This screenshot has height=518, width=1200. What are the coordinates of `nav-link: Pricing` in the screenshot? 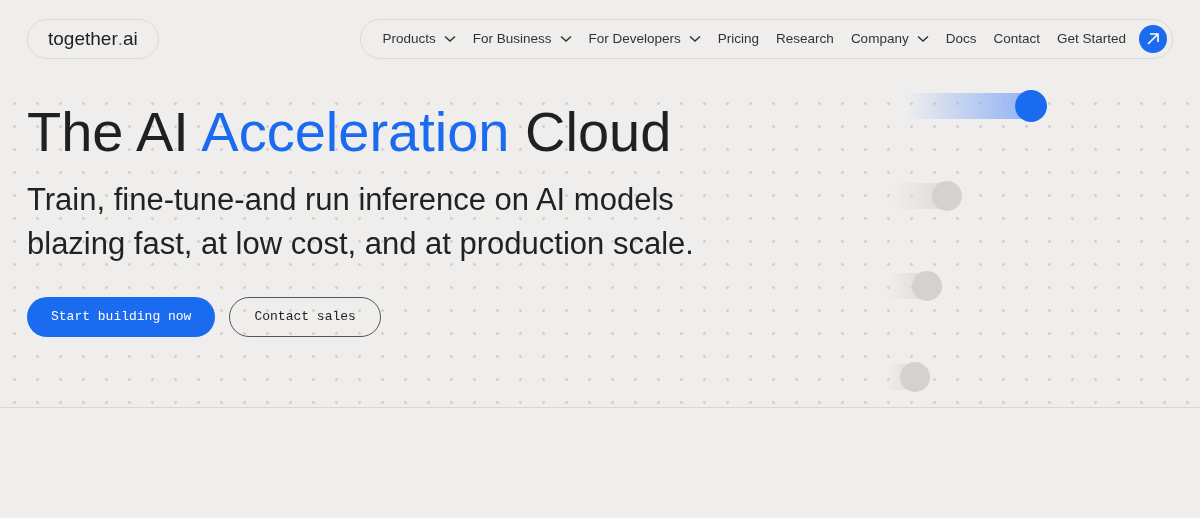 It's located at (738, 39).